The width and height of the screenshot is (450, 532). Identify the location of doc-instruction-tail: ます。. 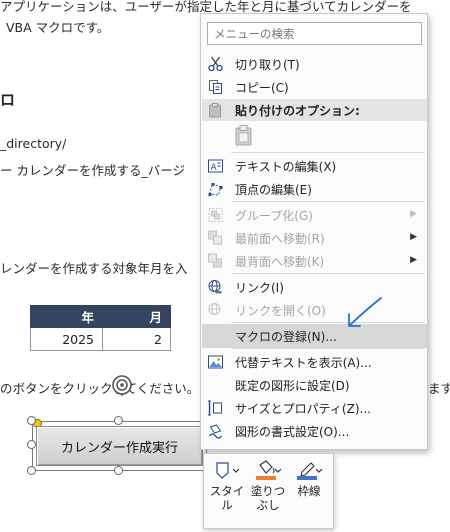
(439, 388).